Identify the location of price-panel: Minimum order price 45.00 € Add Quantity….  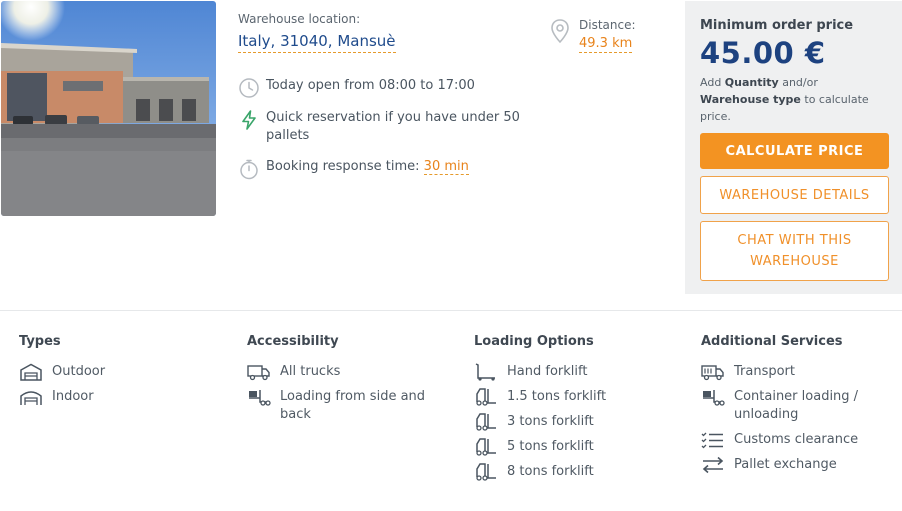
(793, 147).